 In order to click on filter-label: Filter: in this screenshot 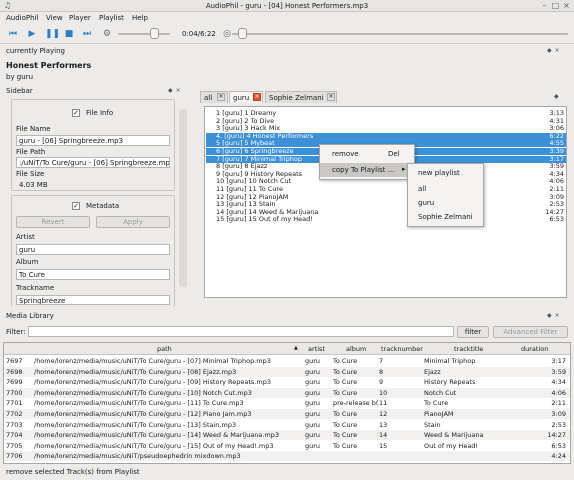, I will do `click(16, 332)`.